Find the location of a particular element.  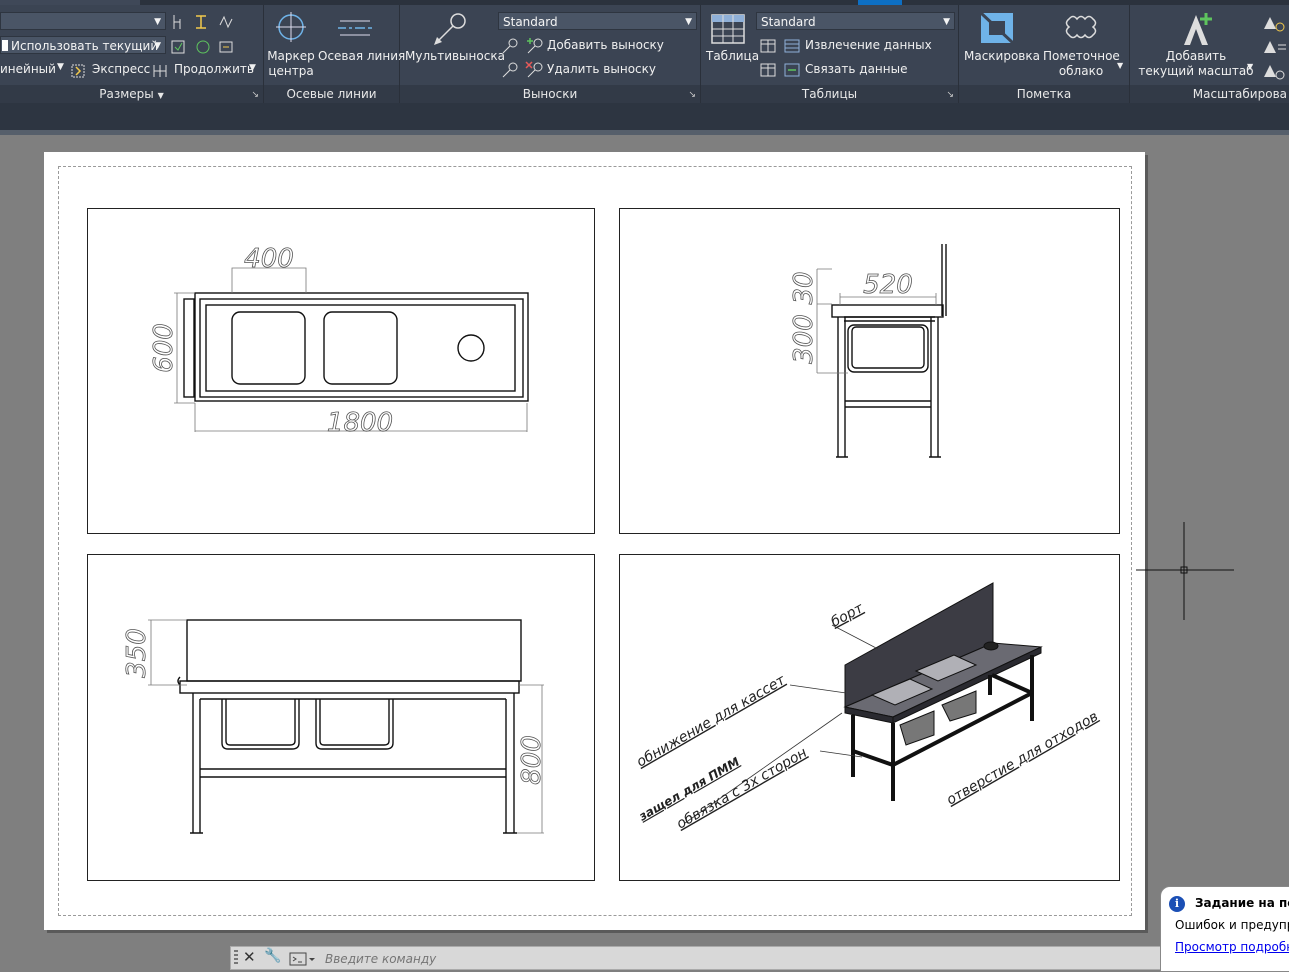

add-current-scale-button: Добавить текущий масштаб is located at coordinates (1196, 64).